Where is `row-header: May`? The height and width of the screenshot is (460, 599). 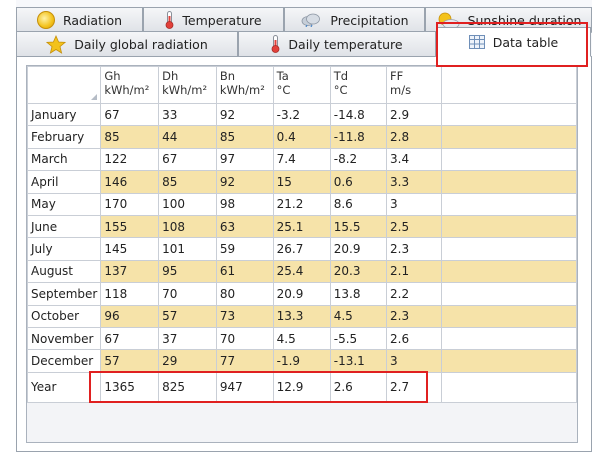
row-header: May is located at coordinates (64, 204).